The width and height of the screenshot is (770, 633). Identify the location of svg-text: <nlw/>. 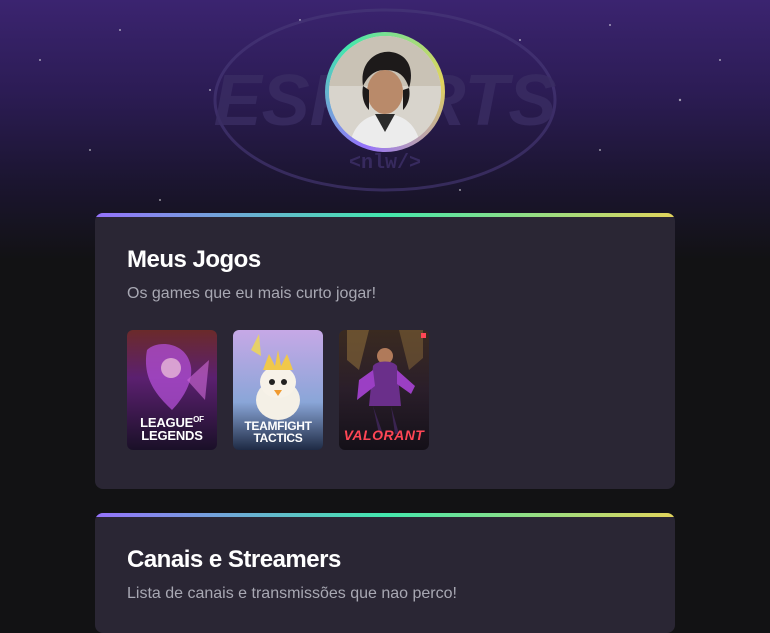
(385, 163).